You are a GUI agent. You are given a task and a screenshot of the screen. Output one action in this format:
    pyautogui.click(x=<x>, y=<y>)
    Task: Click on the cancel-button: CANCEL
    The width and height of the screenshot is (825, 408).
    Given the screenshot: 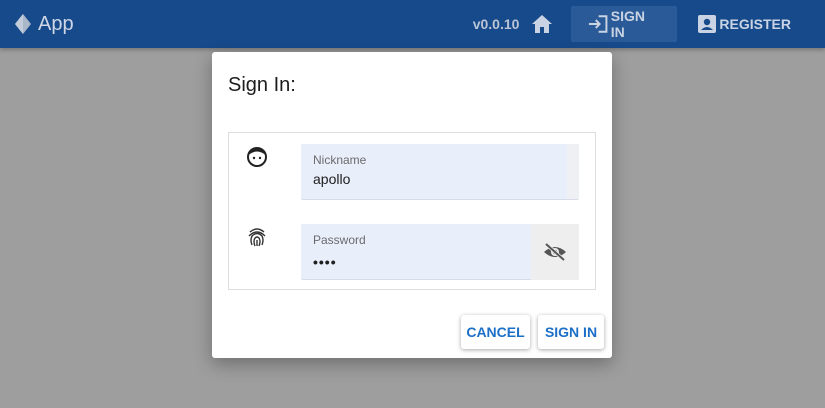 What is the action you would take?
    pyautogui.click(x=495, y=332)
    